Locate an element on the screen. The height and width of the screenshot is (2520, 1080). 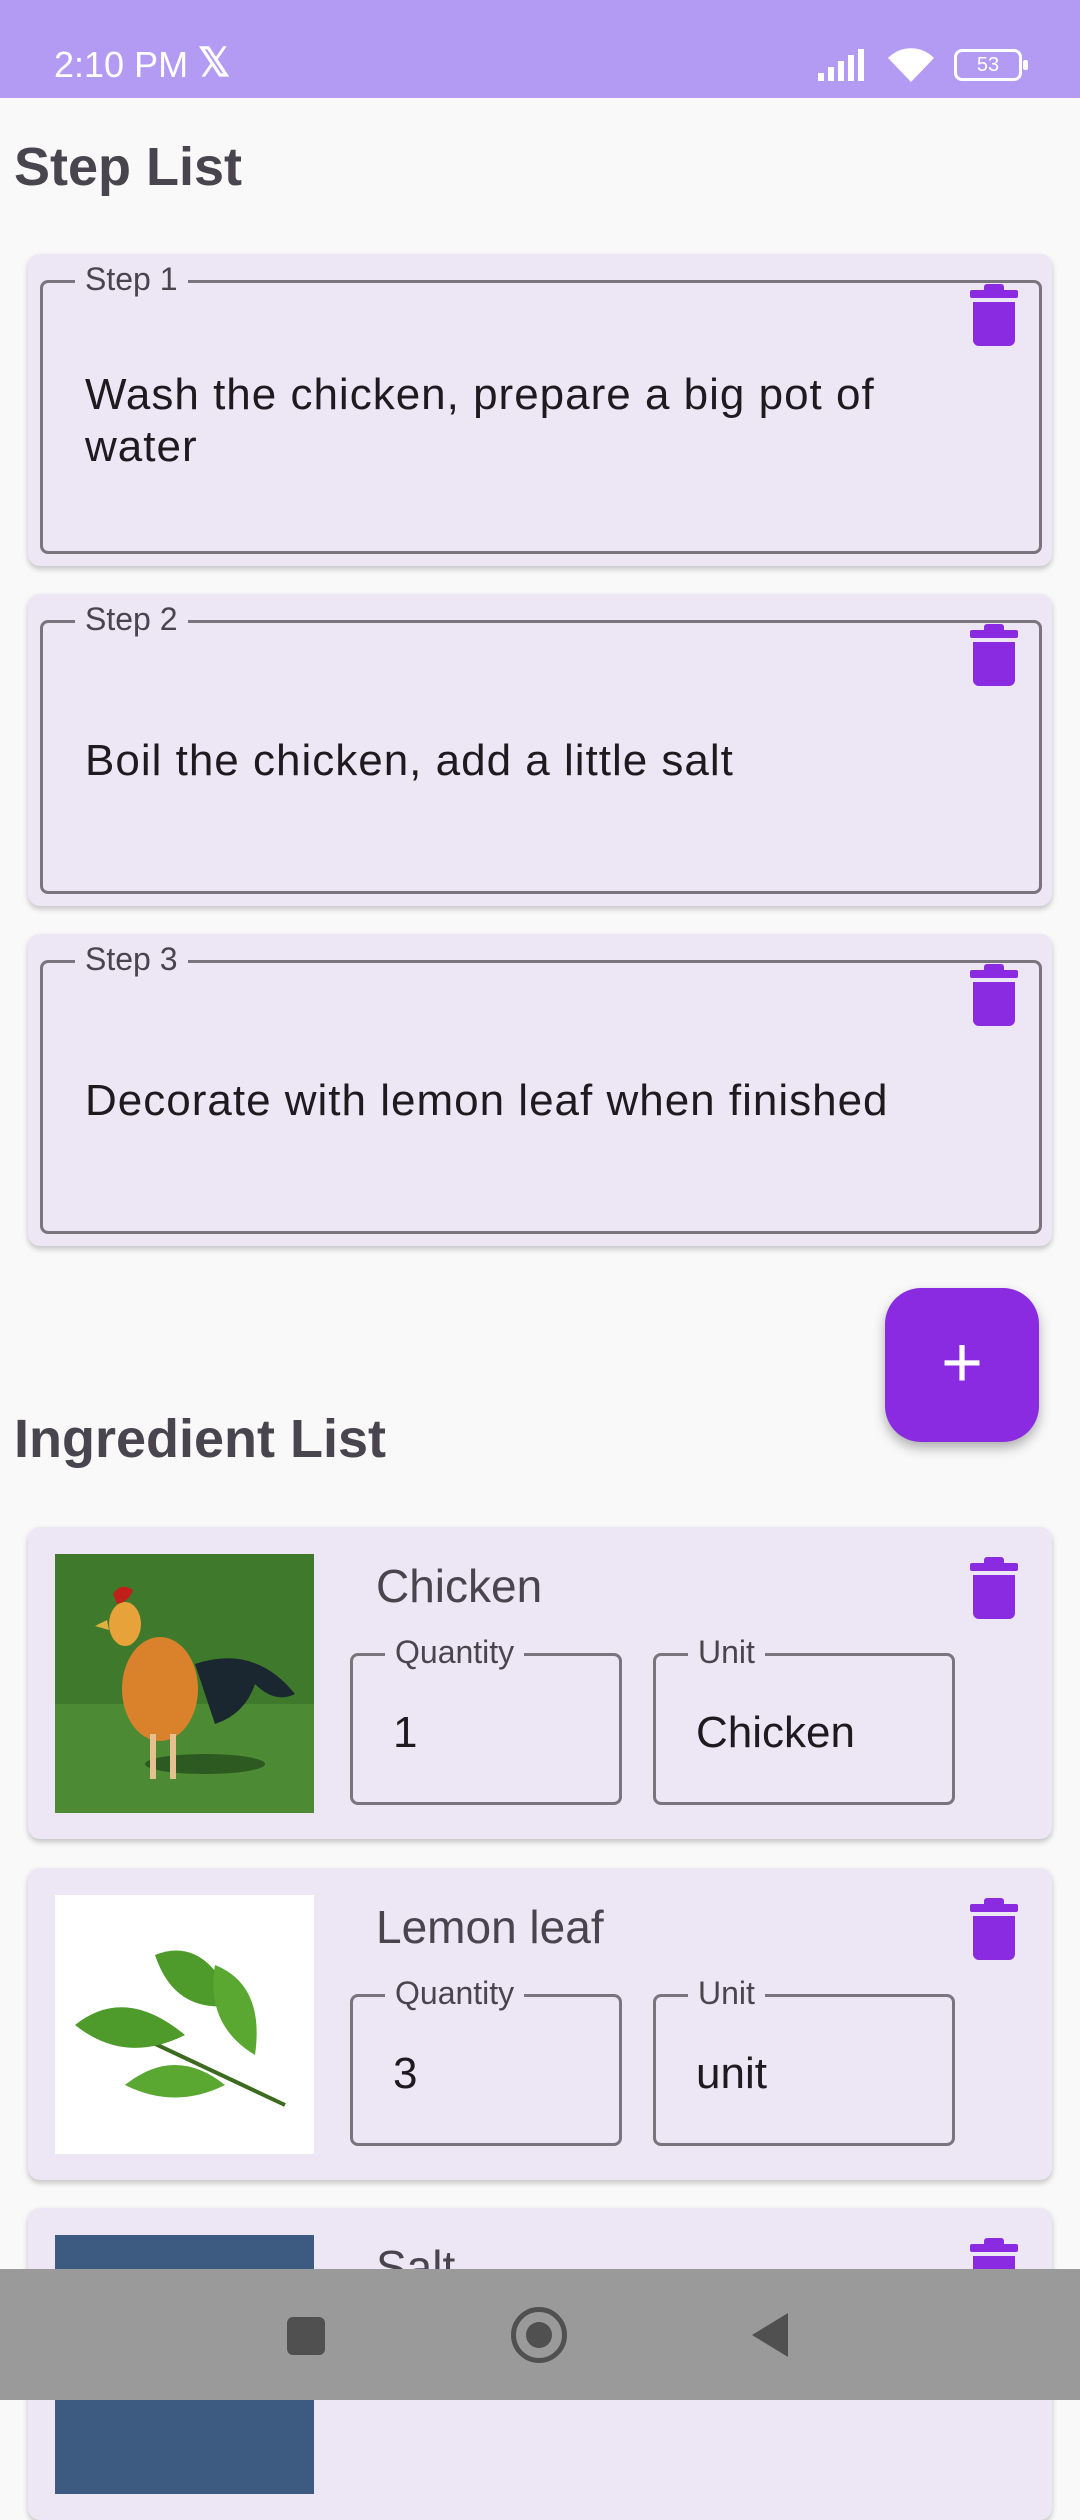
signal-icon is located at coordinates (841, 65).